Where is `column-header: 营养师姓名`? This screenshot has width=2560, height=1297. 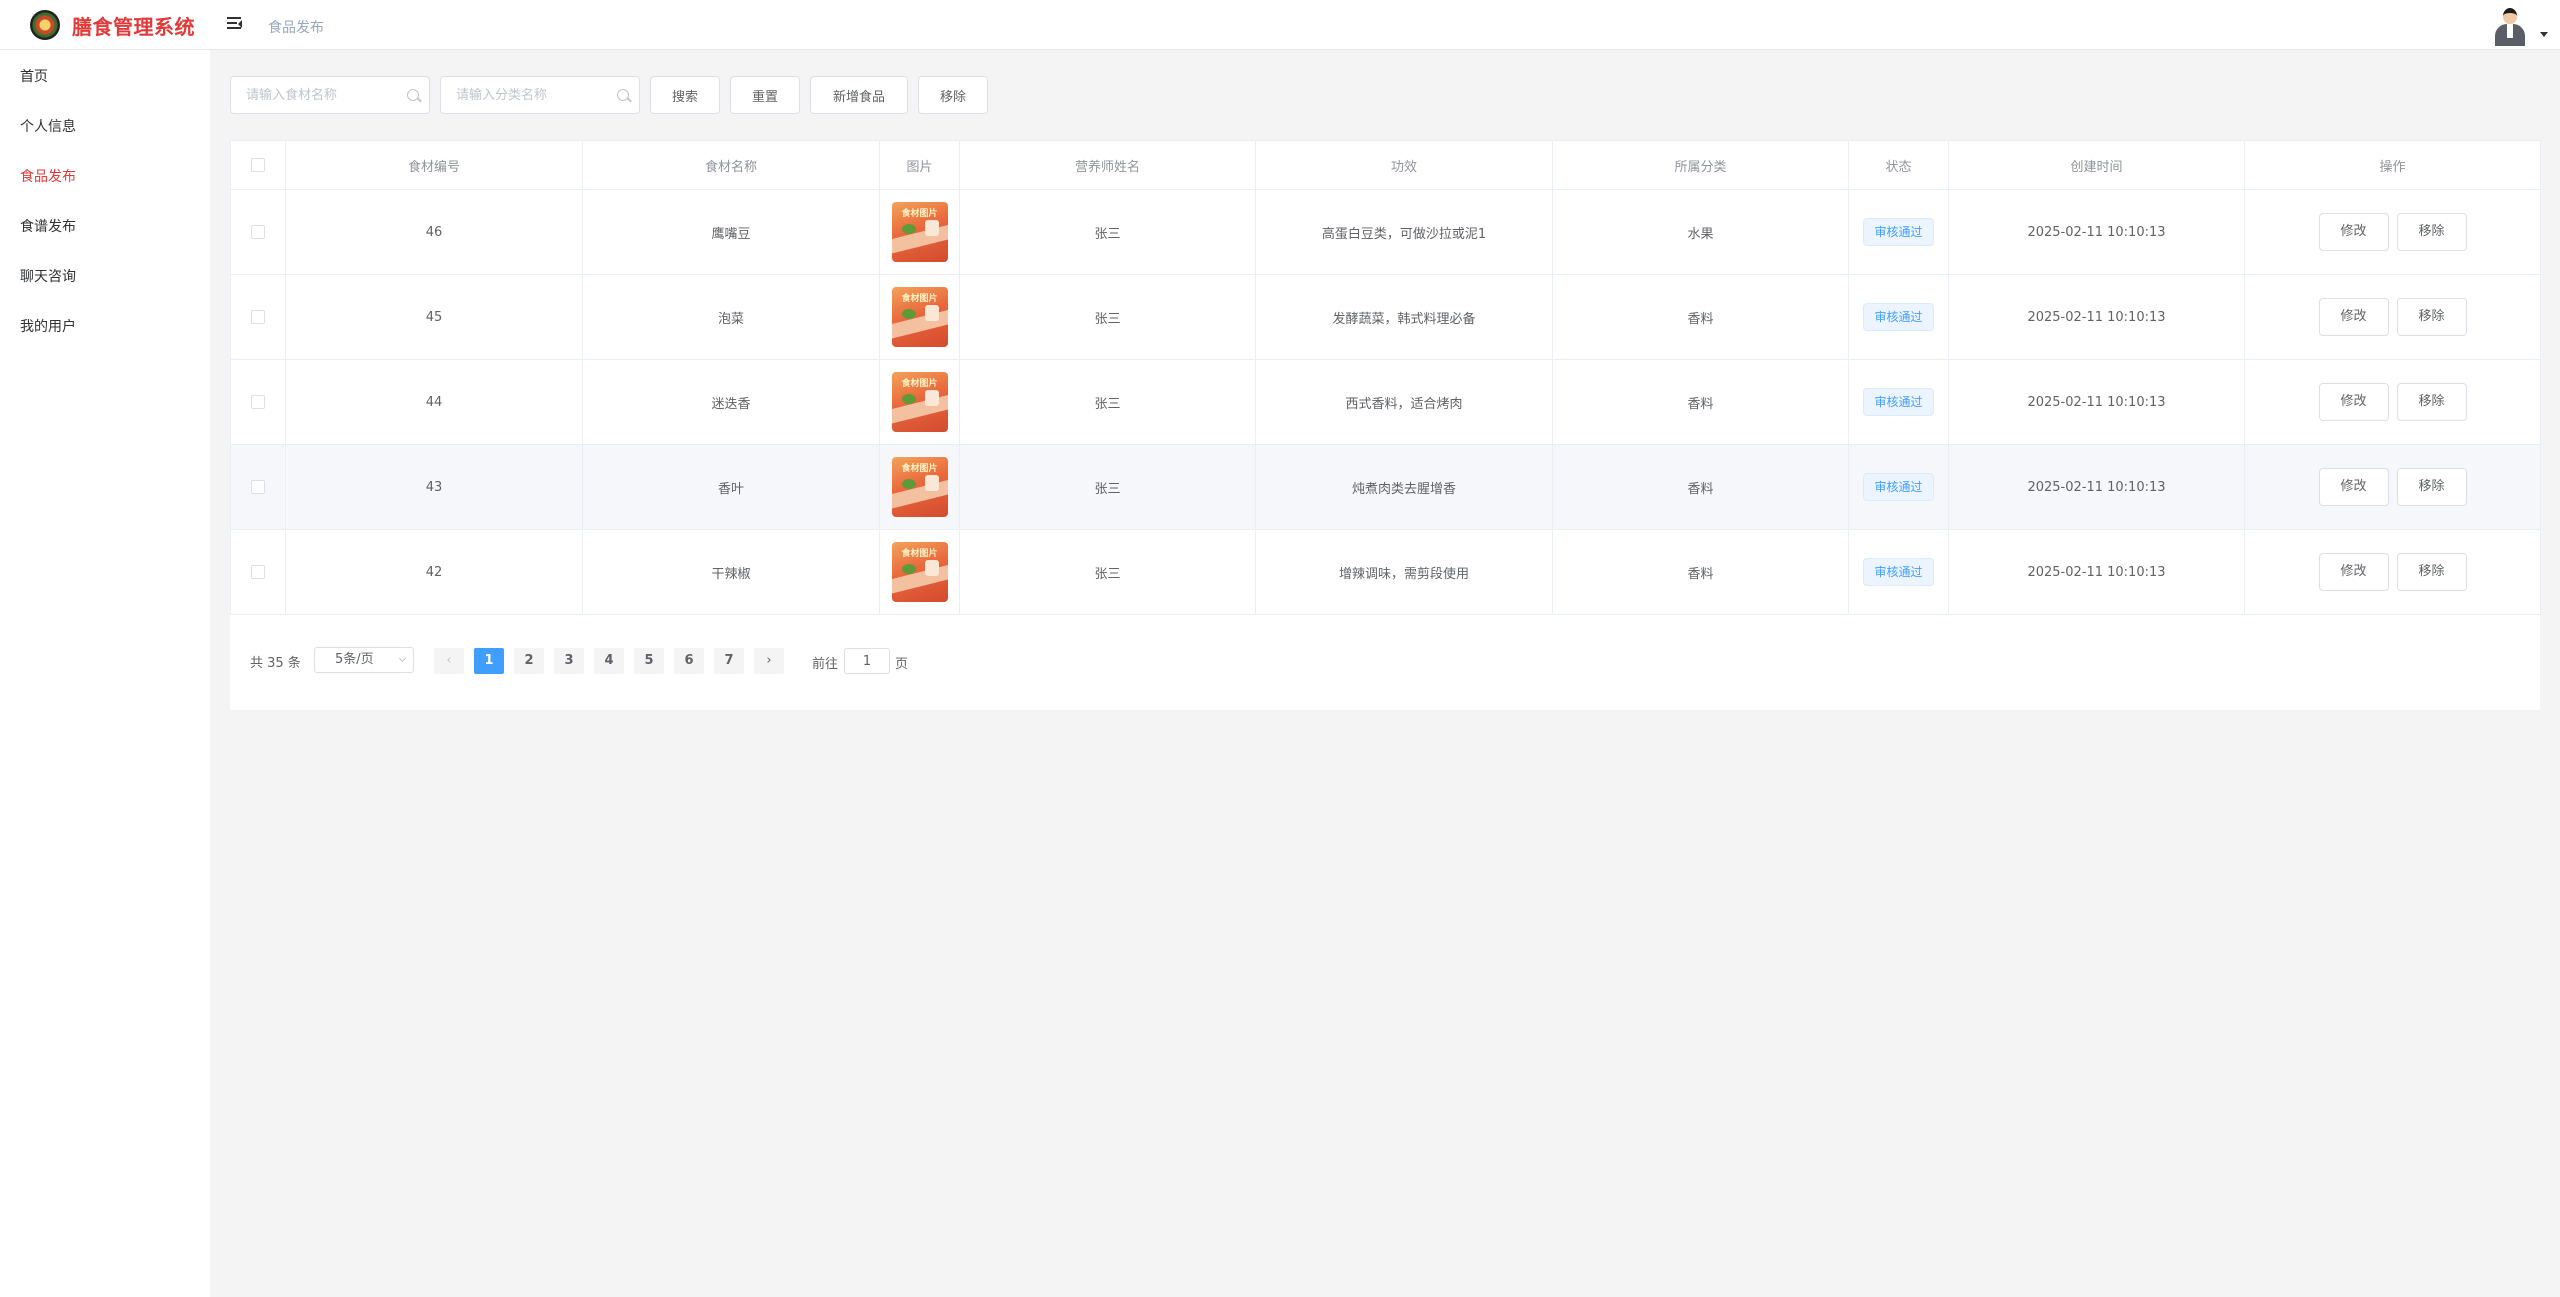
column-header: 营养师姓名 is located at coordinates (1107, 165).